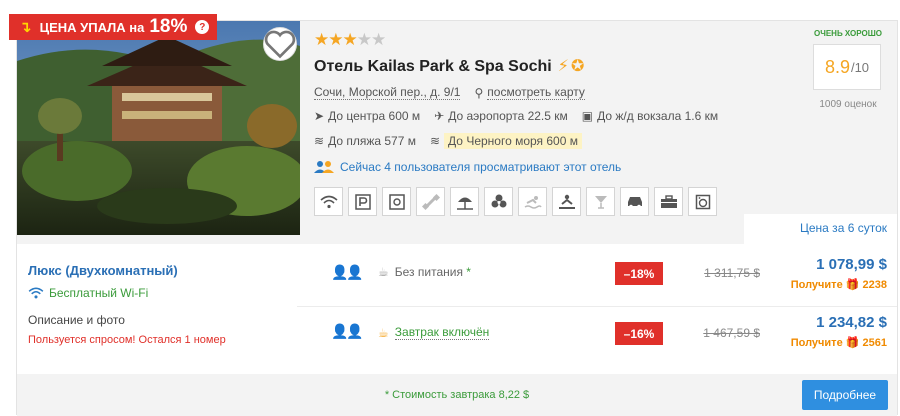 Image resolution: width=900 pixels, height=416 pixels. Describe the element at coordinates (464, 201) in the screenshot. I see `beach-icon` at that location.